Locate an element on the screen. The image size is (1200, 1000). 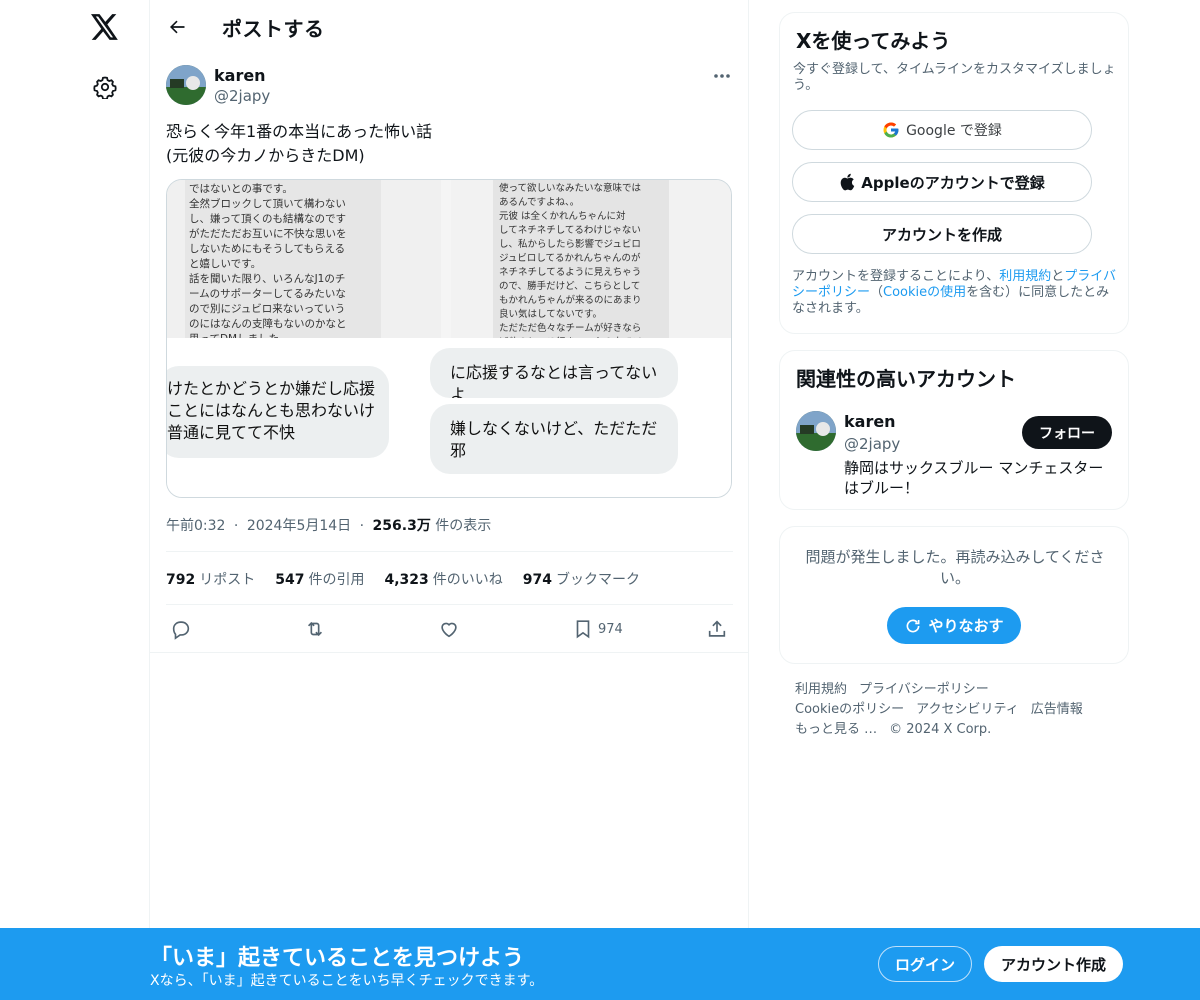
cookie-link: Cookieの使用 is located at coordinates (924, 292).